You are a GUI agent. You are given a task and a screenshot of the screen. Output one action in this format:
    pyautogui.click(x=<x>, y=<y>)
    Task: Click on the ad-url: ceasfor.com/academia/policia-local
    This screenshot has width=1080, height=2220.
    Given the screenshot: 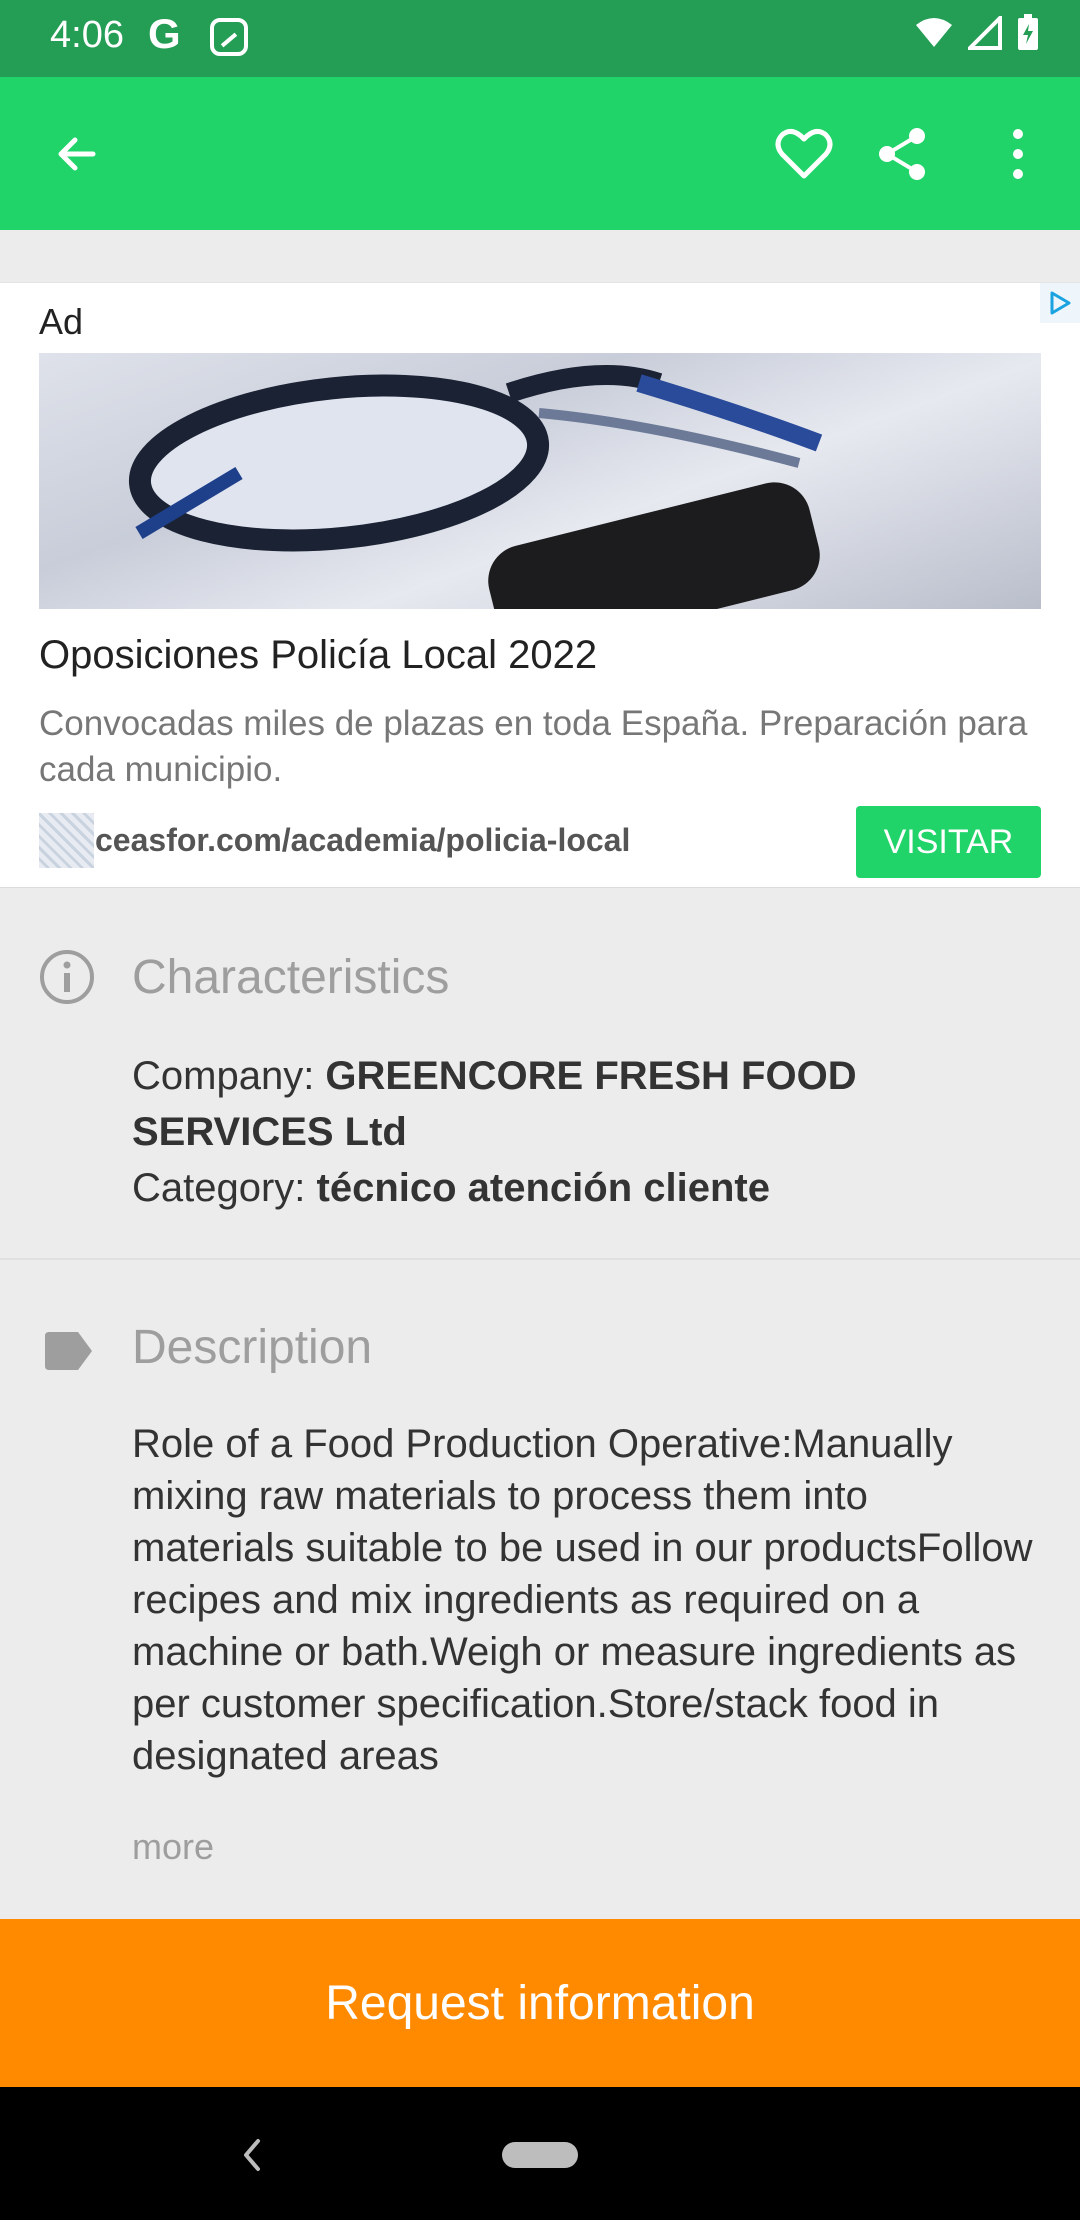 What is the action you would take?
    pyautogui.click(x=362, y=840)
    